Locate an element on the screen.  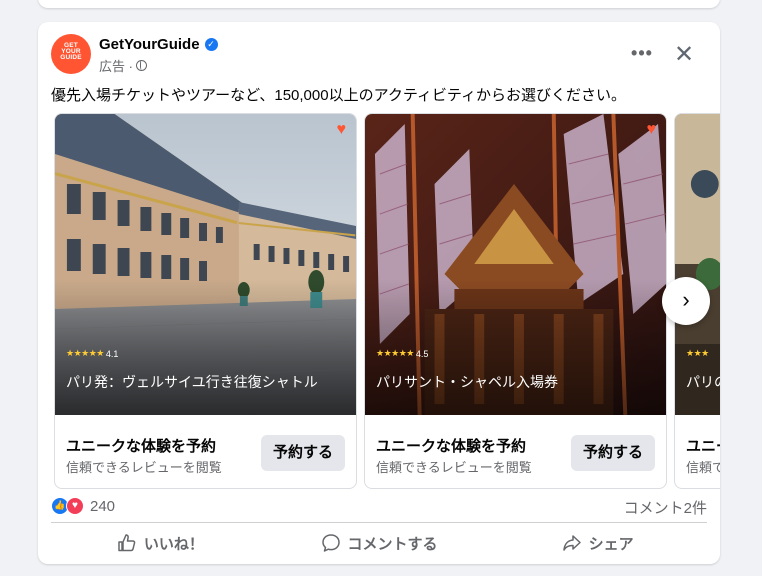
card-rating: ★★★★★ 4.5 is located at coordinates (402, 353).